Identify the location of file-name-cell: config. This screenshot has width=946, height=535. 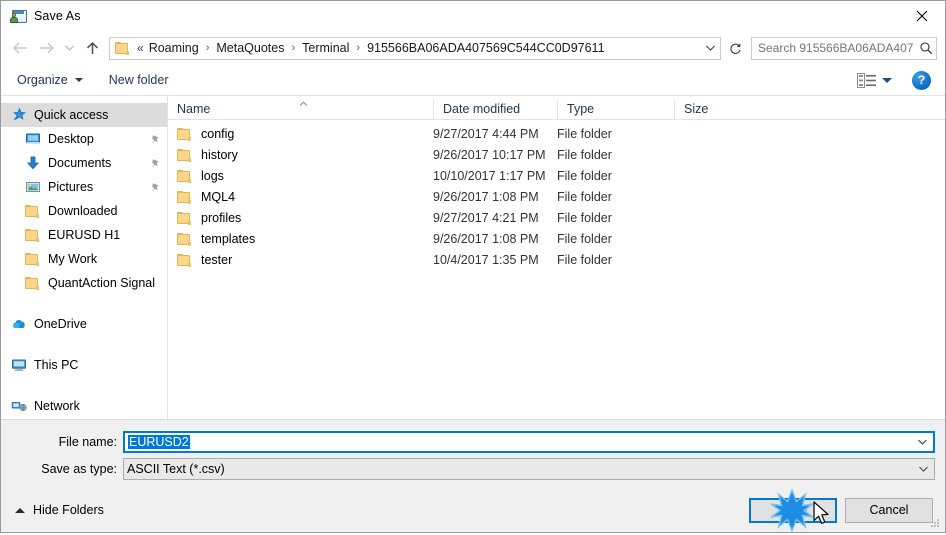
(300, 134).